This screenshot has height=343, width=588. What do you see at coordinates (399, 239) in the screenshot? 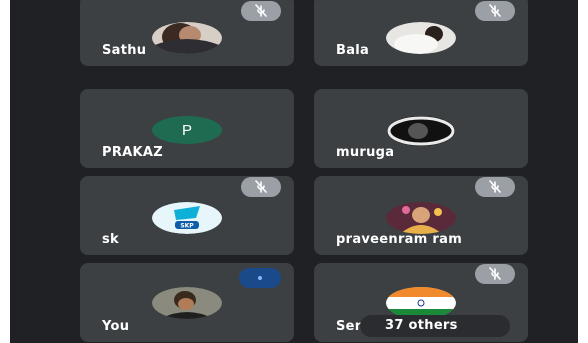
I see `participant-name: praveenram ram` at bounding box center [399, 239].